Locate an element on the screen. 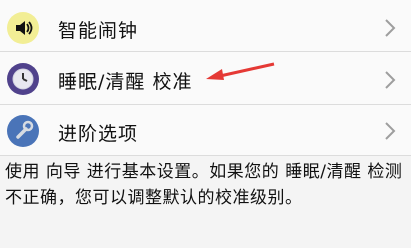 The height and width of the screenshot is (248, 411). menu-item-label: 智能闹钟 is located at coordinates (98, 31).